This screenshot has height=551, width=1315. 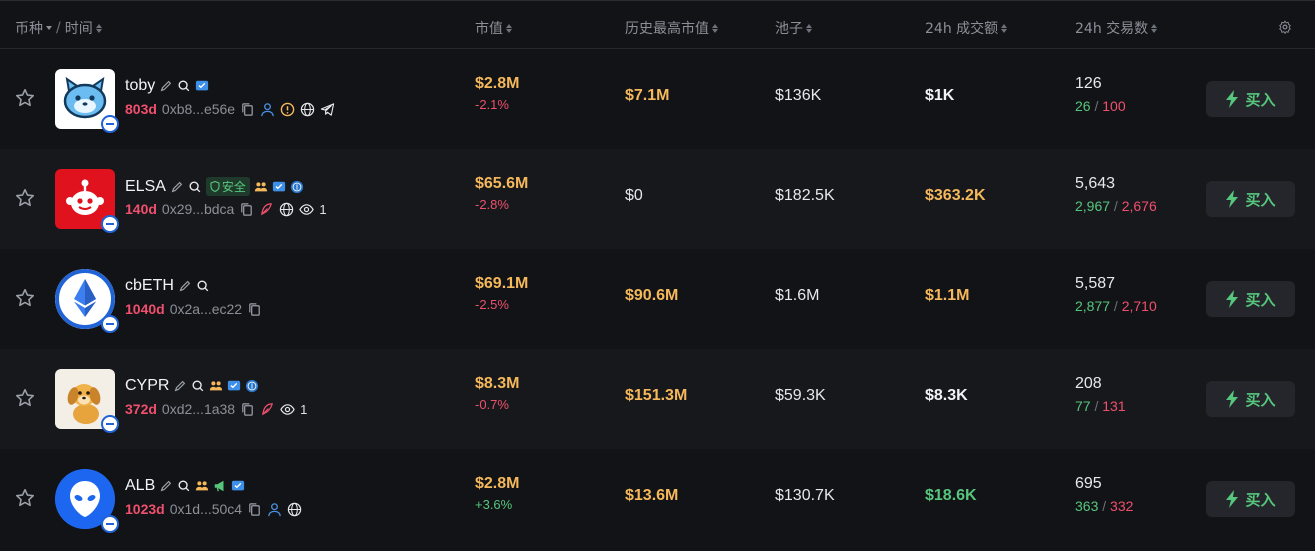 What do you see at coordinates (1088, 383) in the screenshot?
I see `txns-total: 208` at bounding box center [1088, 383].